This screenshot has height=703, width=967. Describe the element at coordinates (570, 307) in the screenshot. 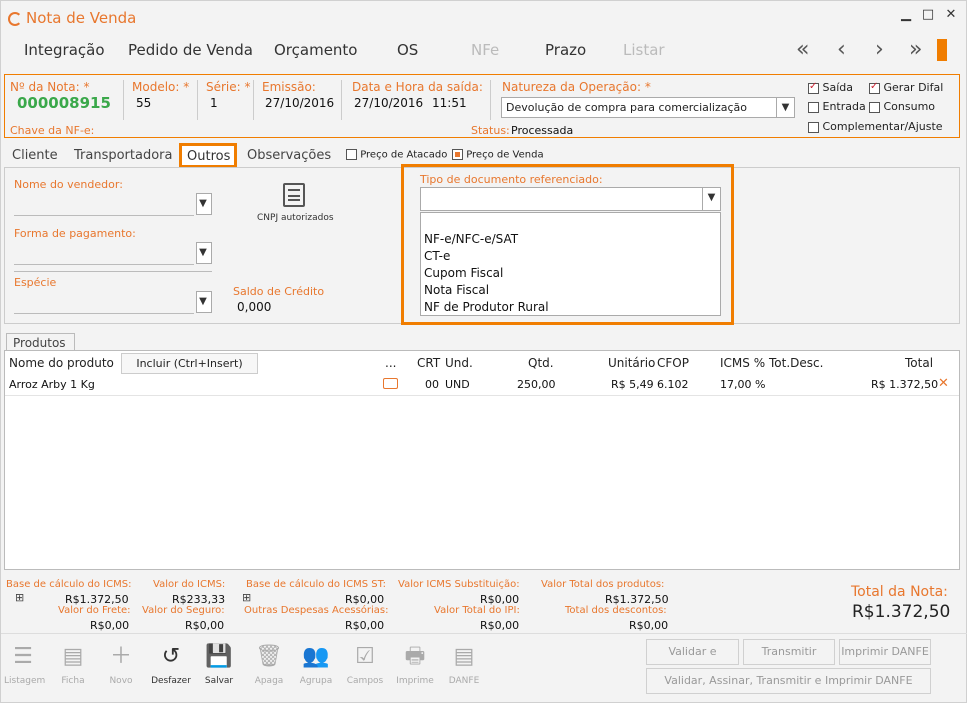

I see `option-nf-produtor-rural: NF de Produtor Rural` at that location.